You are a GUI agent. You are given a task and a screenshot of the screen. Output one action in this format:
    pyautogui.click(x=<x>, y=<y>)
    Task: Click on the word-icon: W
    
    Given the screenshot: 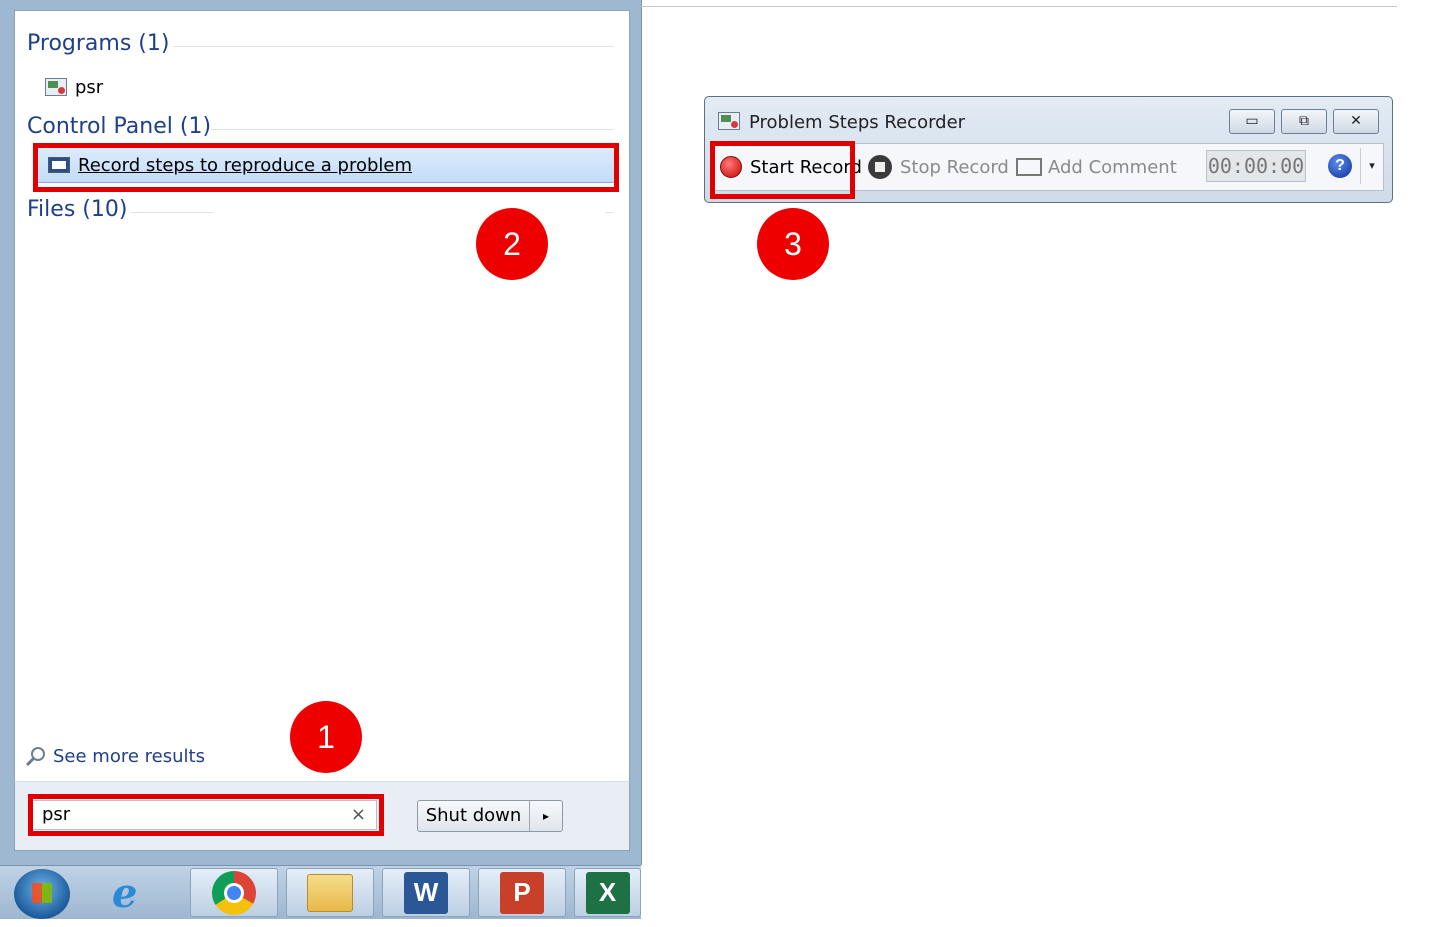 What is the action you would take?
    pyautogui.click(x=426, y=892)
    